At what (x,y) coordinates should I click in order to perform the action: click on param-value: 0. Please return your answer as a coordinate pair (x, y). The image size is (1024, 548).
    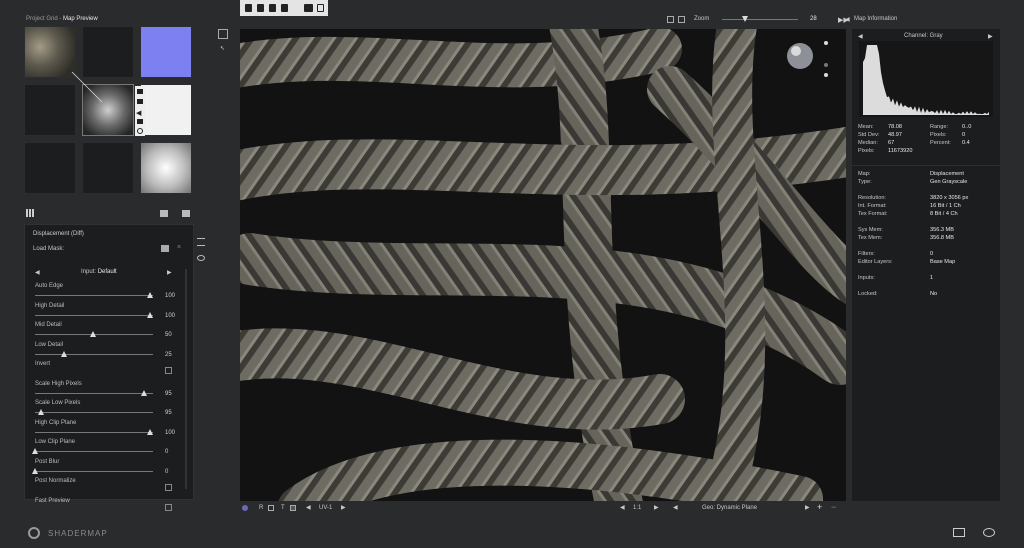
    Looking at the image, I should click on (167, 471).